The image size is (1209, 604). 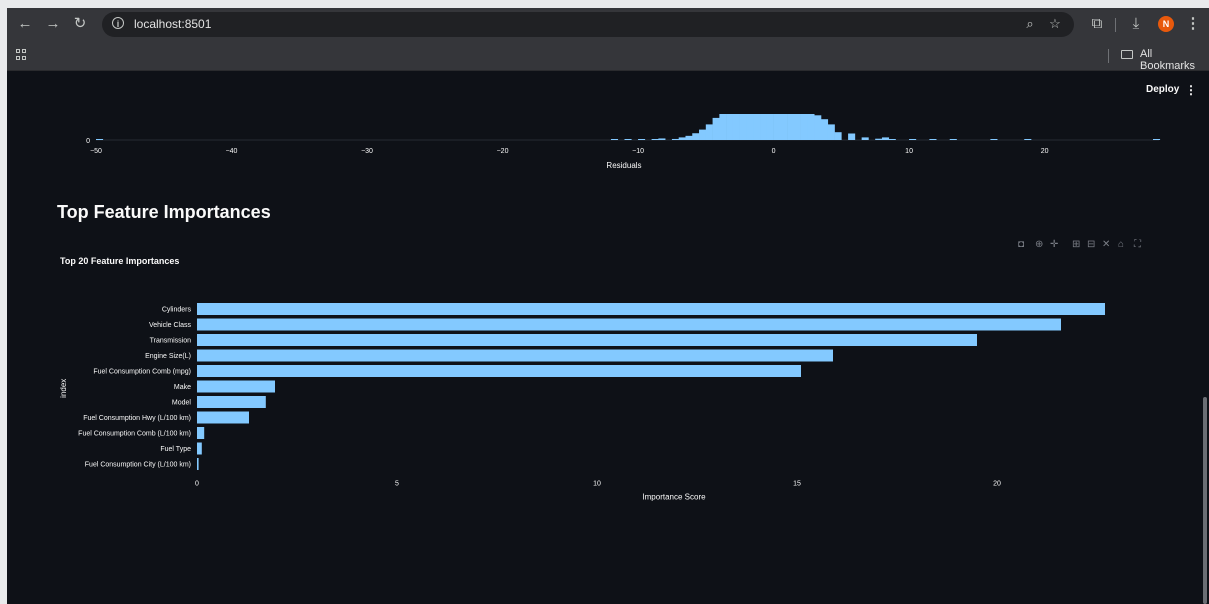 What do you see at coordinates (1108, 56) in the screenshot?
I see `bookmarks-divider` at bounding box center [1108, 56].